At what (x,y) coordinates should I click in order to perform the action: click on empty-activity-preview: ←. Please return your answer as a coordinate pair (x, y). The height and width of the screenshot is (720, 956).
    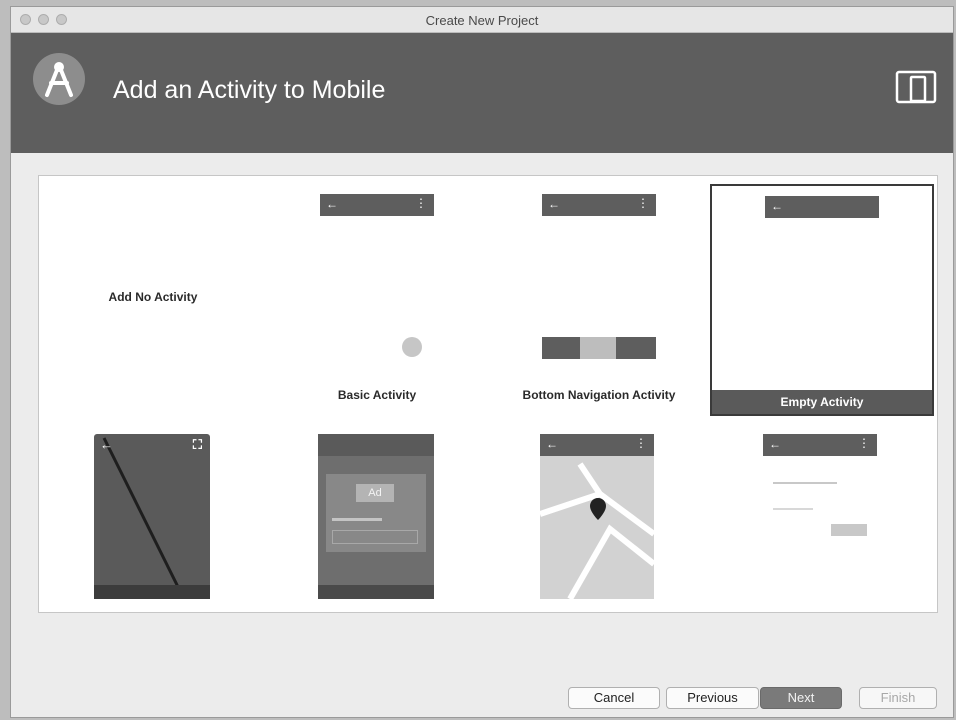
    Looking at the image, I should click on (822, 281).